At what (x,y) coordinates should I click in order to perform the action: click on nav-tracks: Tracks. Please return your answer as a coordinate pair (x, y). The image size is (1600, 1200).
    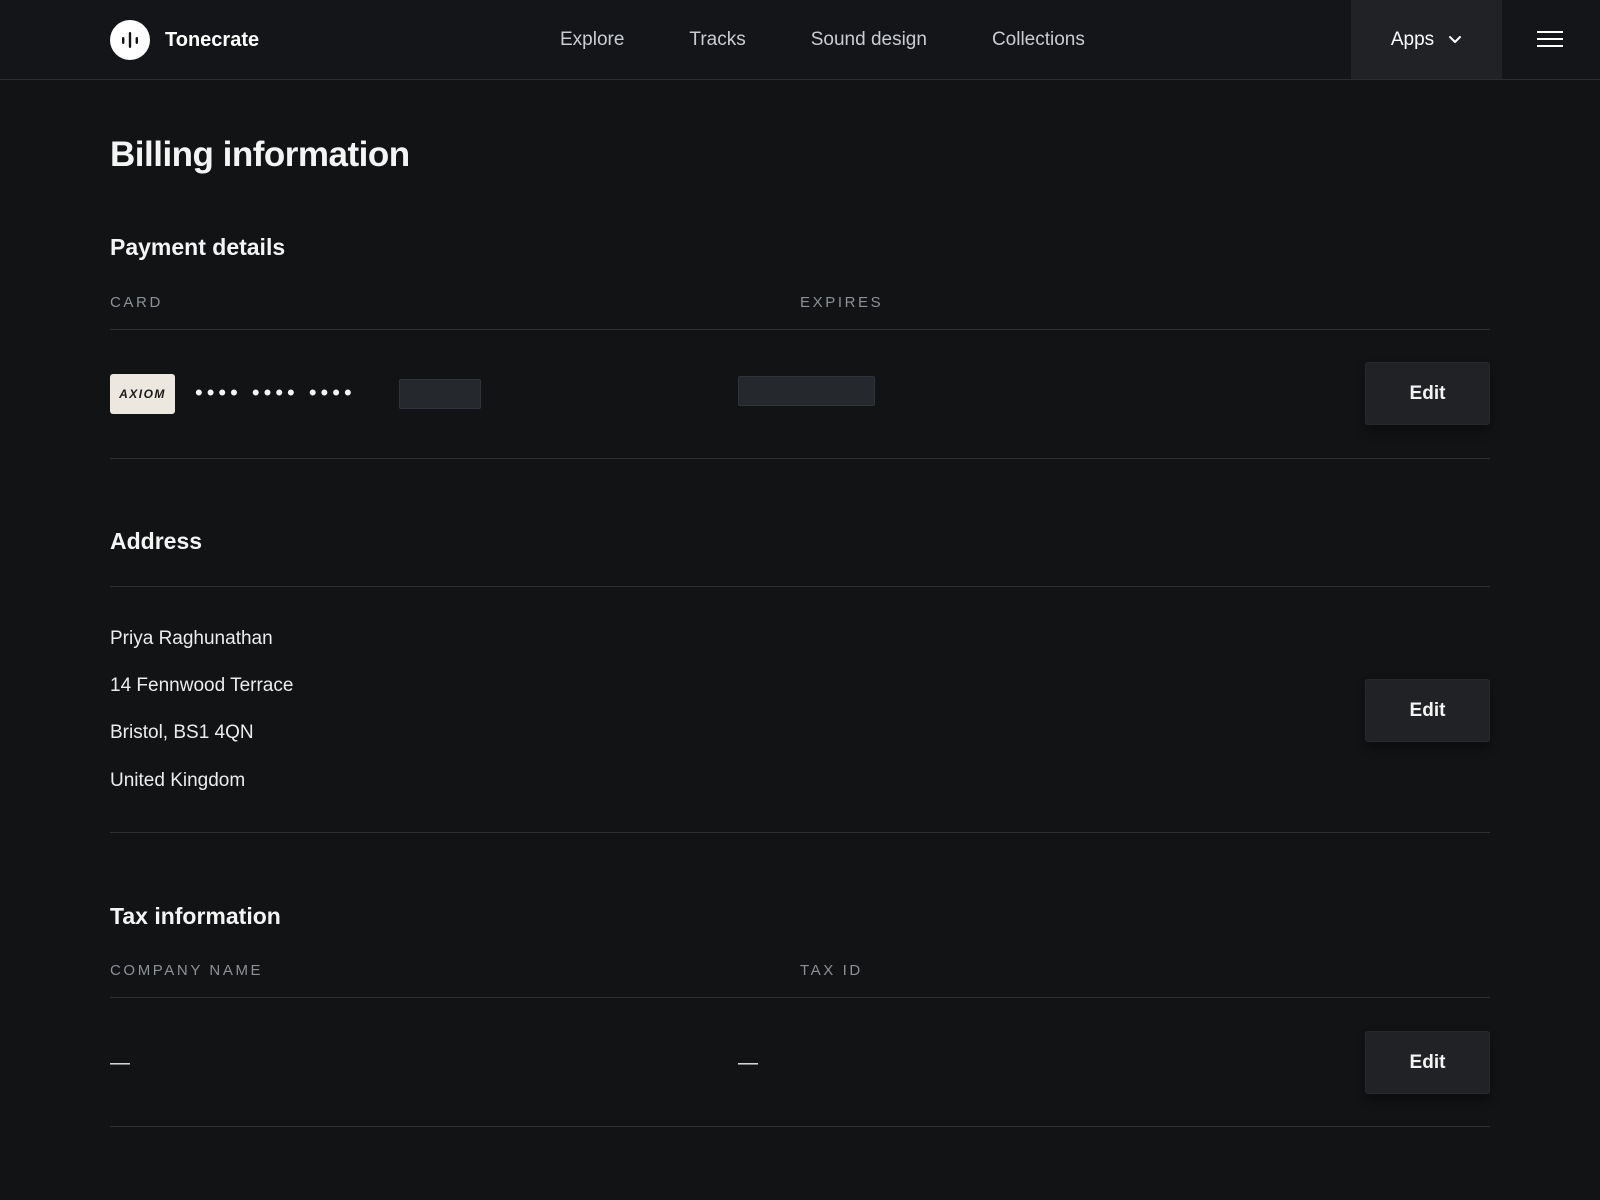
    Looking at the image, I should click on (717, 40).